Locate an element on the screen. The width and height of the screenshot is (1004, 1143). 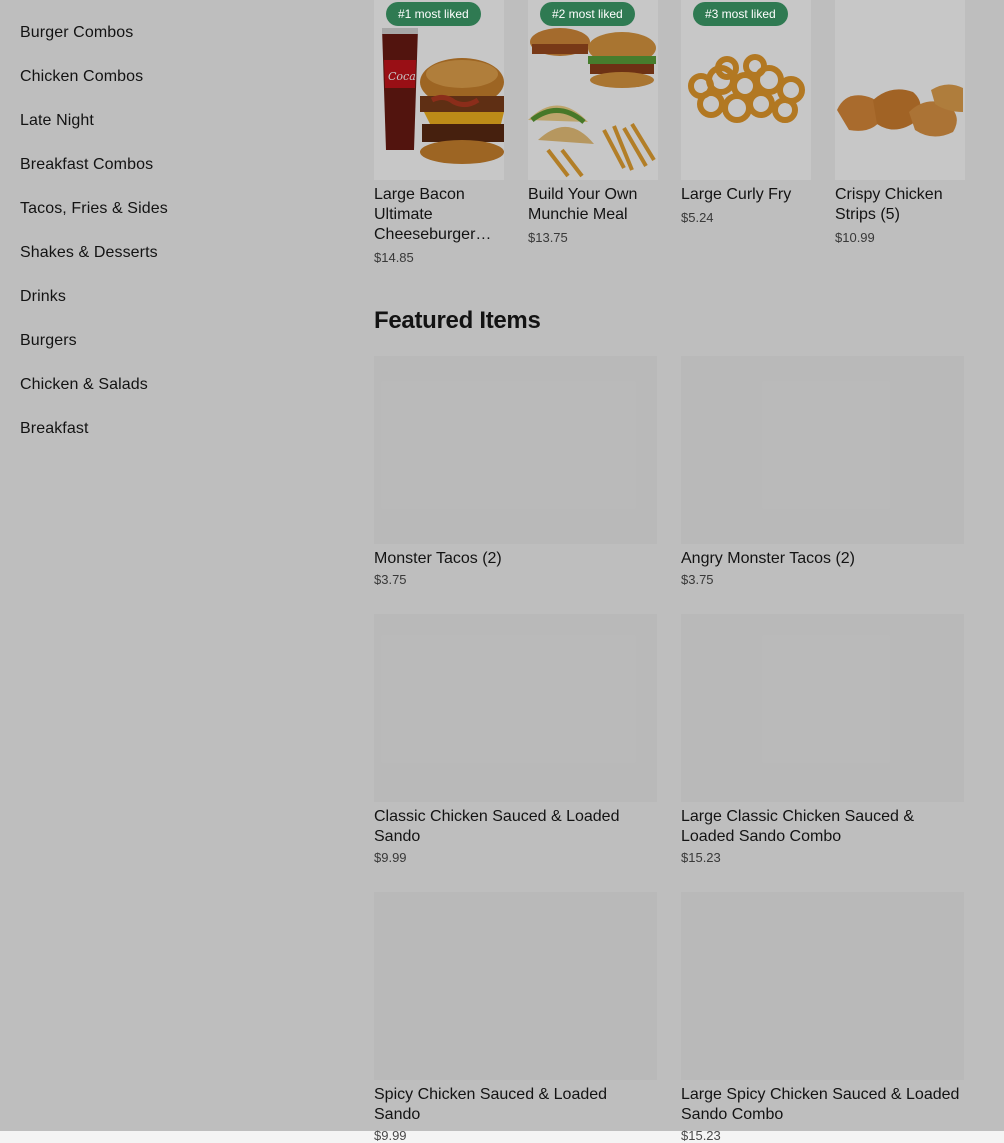
category-breakfast: Breakfast is located at coordinates (54, 429).